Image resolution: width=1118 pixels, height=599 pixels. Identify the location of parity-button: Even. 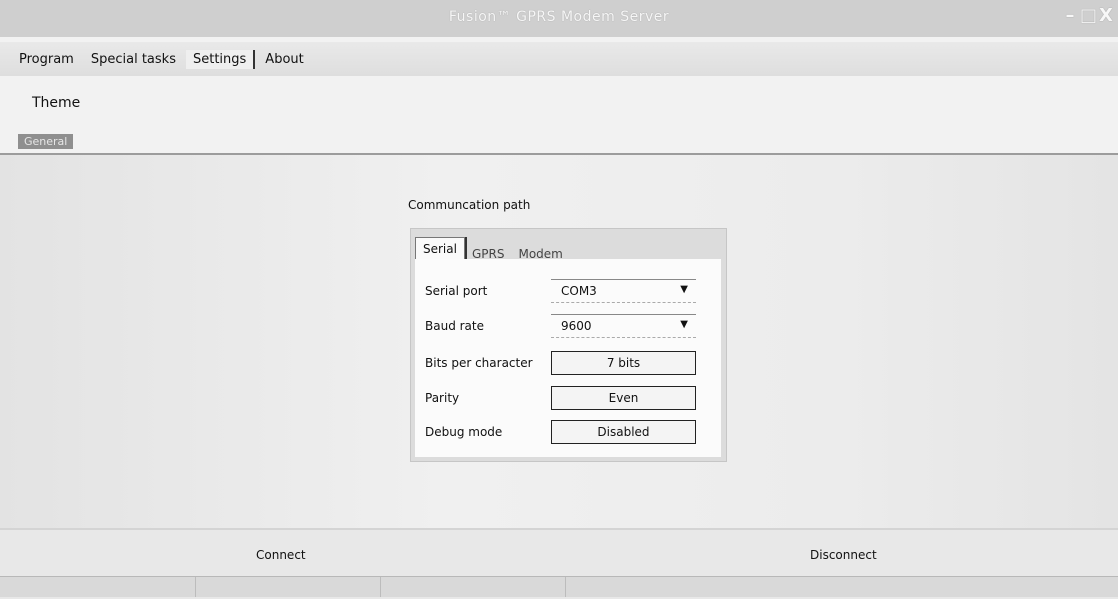
(623, 398).